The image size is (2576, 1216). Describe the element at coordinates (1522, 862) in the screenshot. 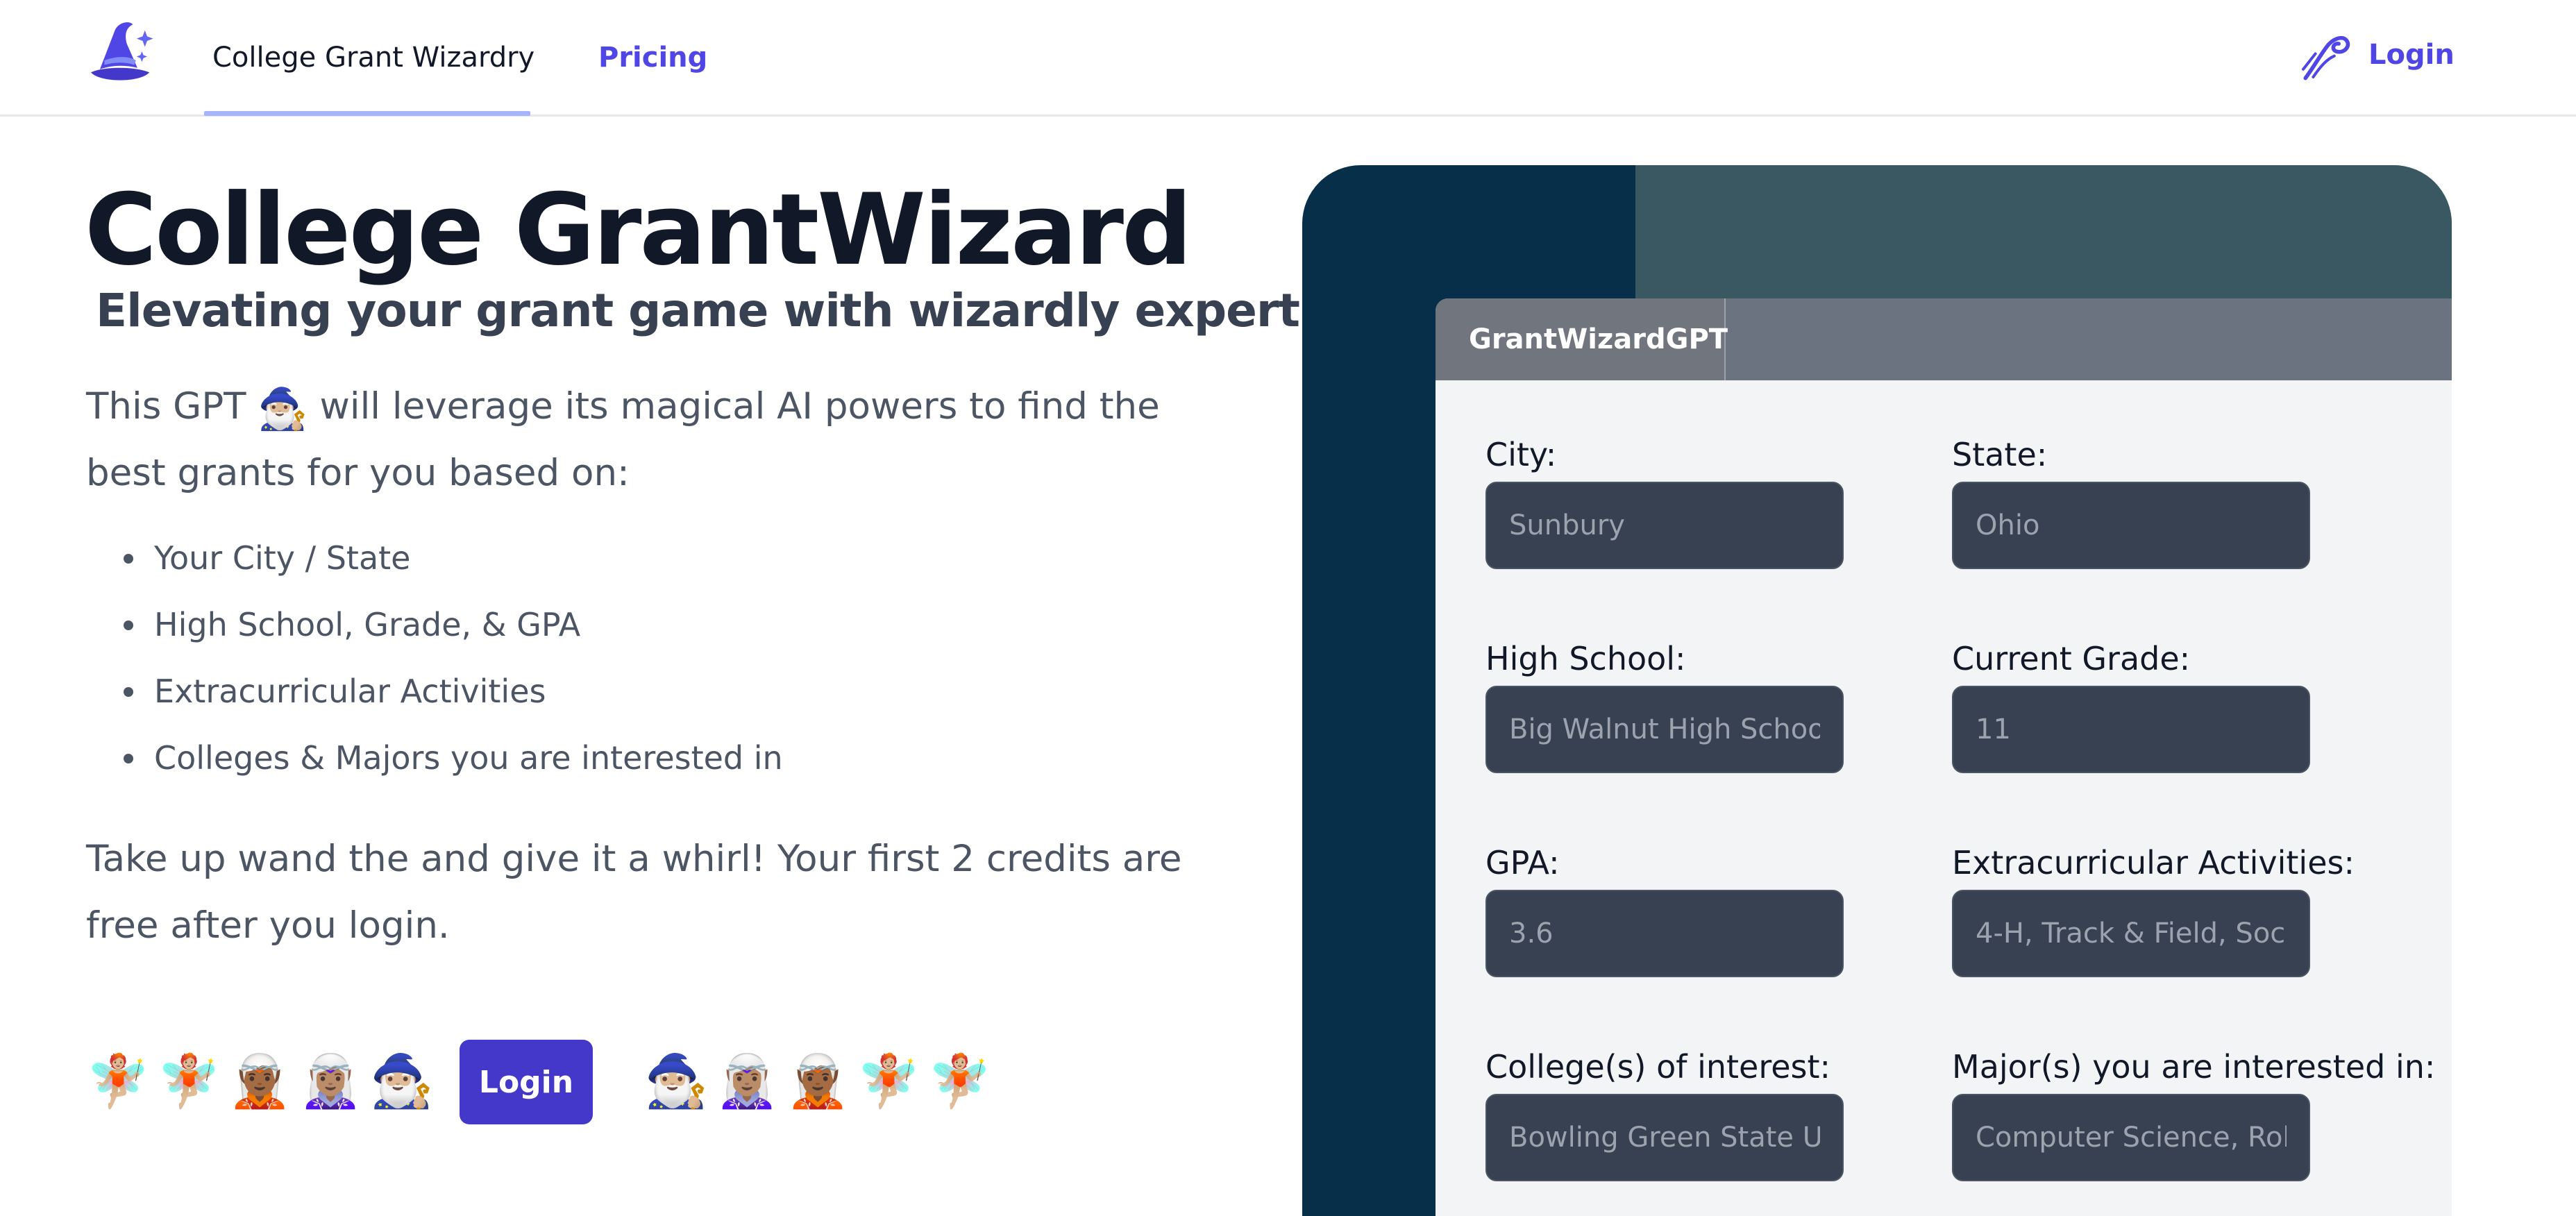

I see `gpa-label: GPA:` at that location.